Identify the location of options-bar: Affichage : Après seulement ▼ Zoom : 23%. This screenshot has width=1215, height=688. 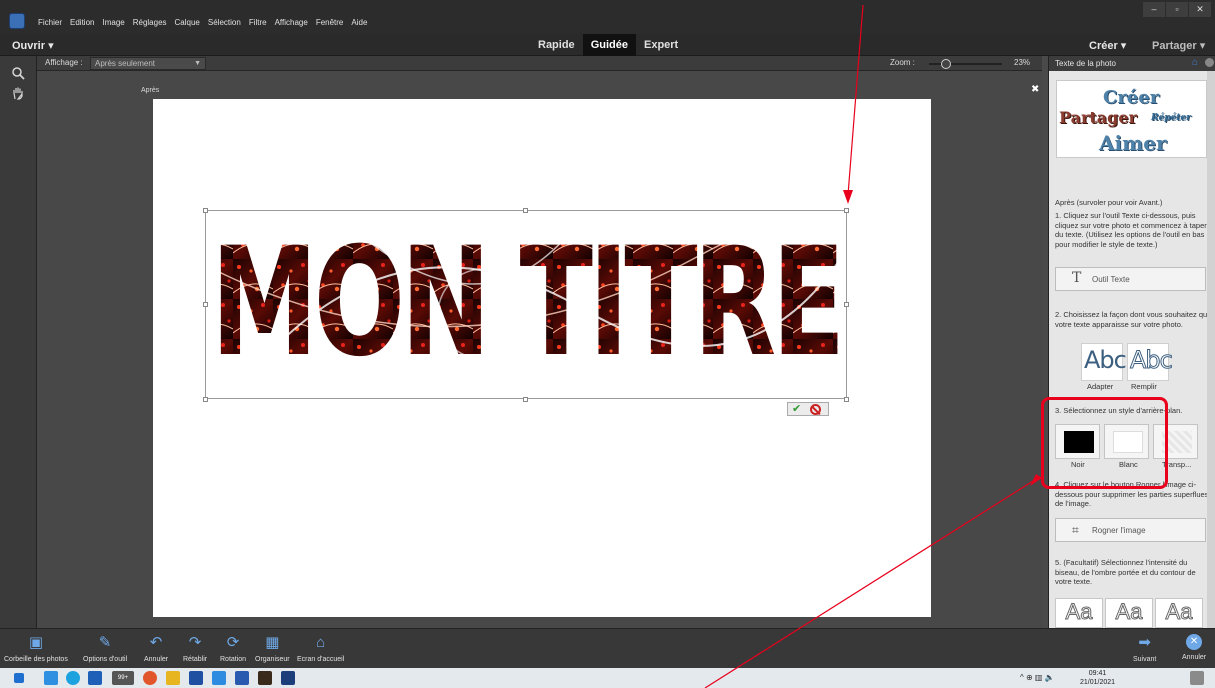
(539, 63).